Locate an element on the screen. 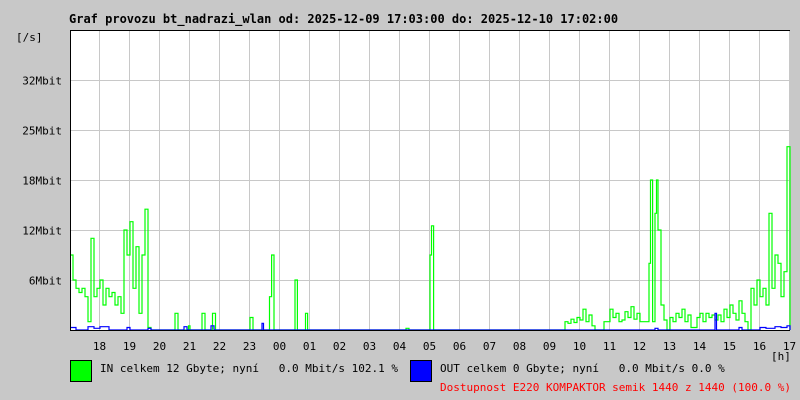 Image resolution: width=800 pixels, height=400 pixels. x-tick-label: 05 is located at coordinates (429, 346).